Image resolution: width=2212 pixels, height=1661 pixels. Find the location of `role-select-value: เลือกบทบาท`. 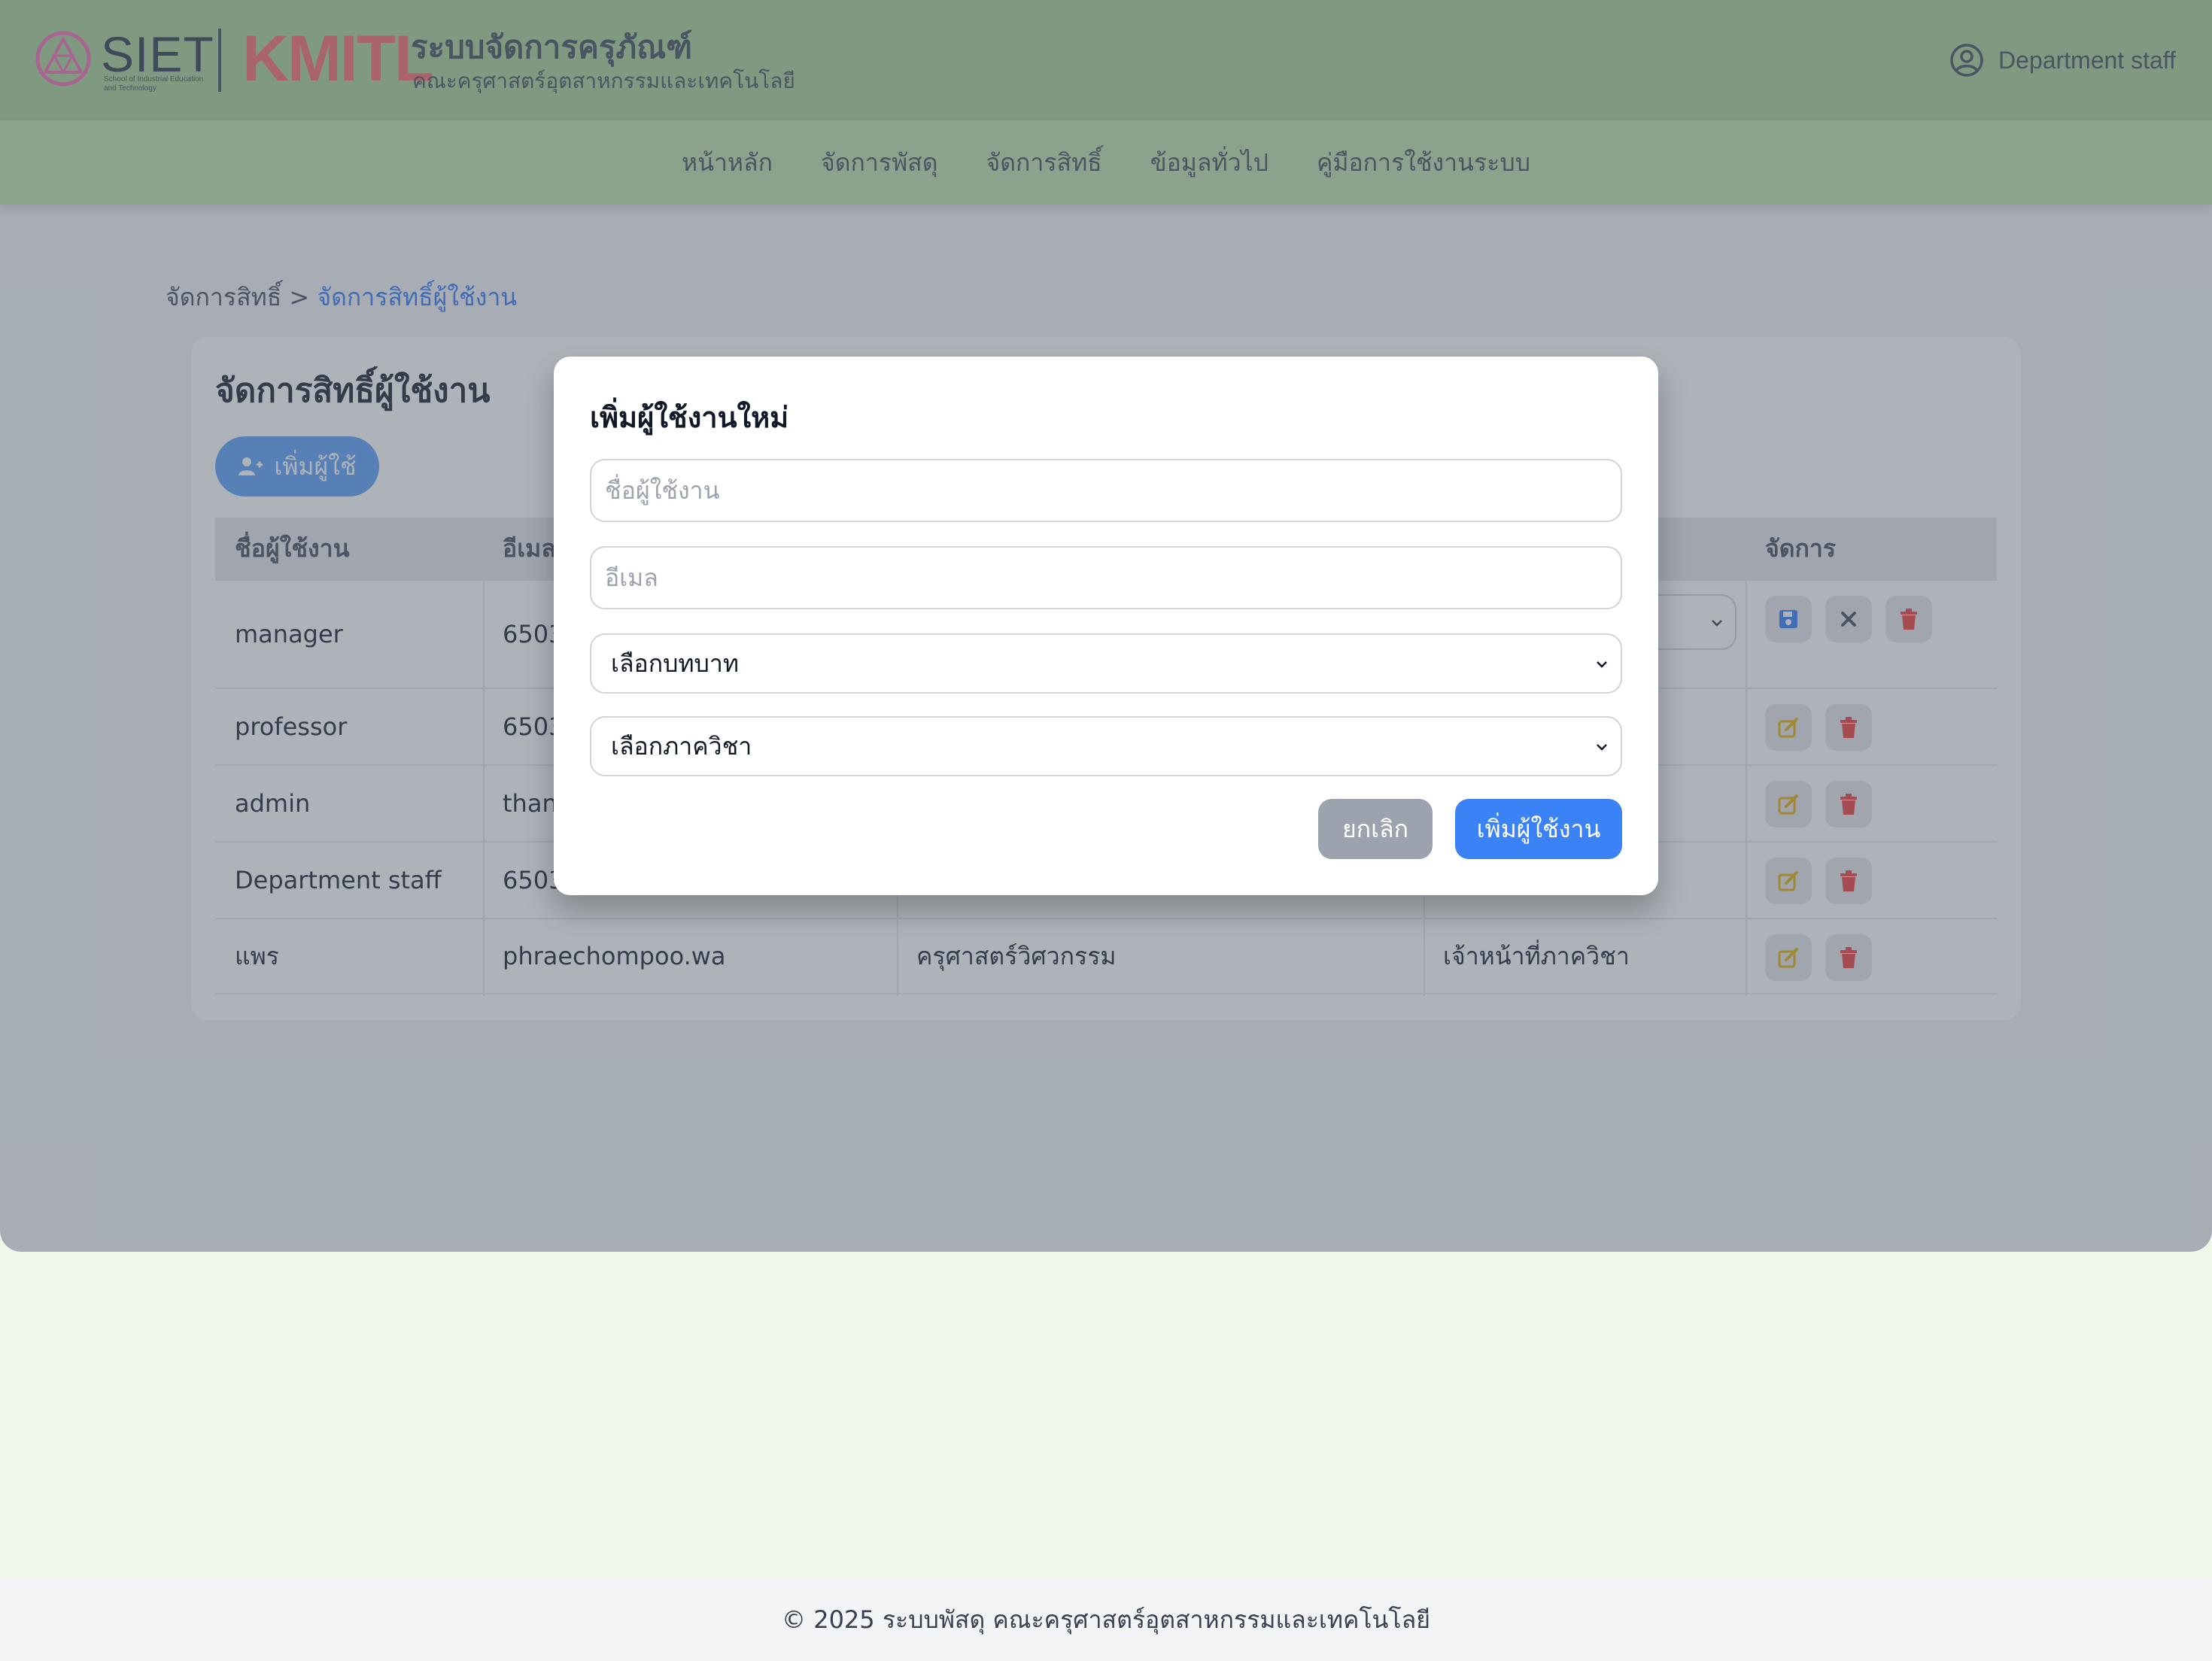

role-select-value: เลือกบทบาท is located at coordinates (675, 663).